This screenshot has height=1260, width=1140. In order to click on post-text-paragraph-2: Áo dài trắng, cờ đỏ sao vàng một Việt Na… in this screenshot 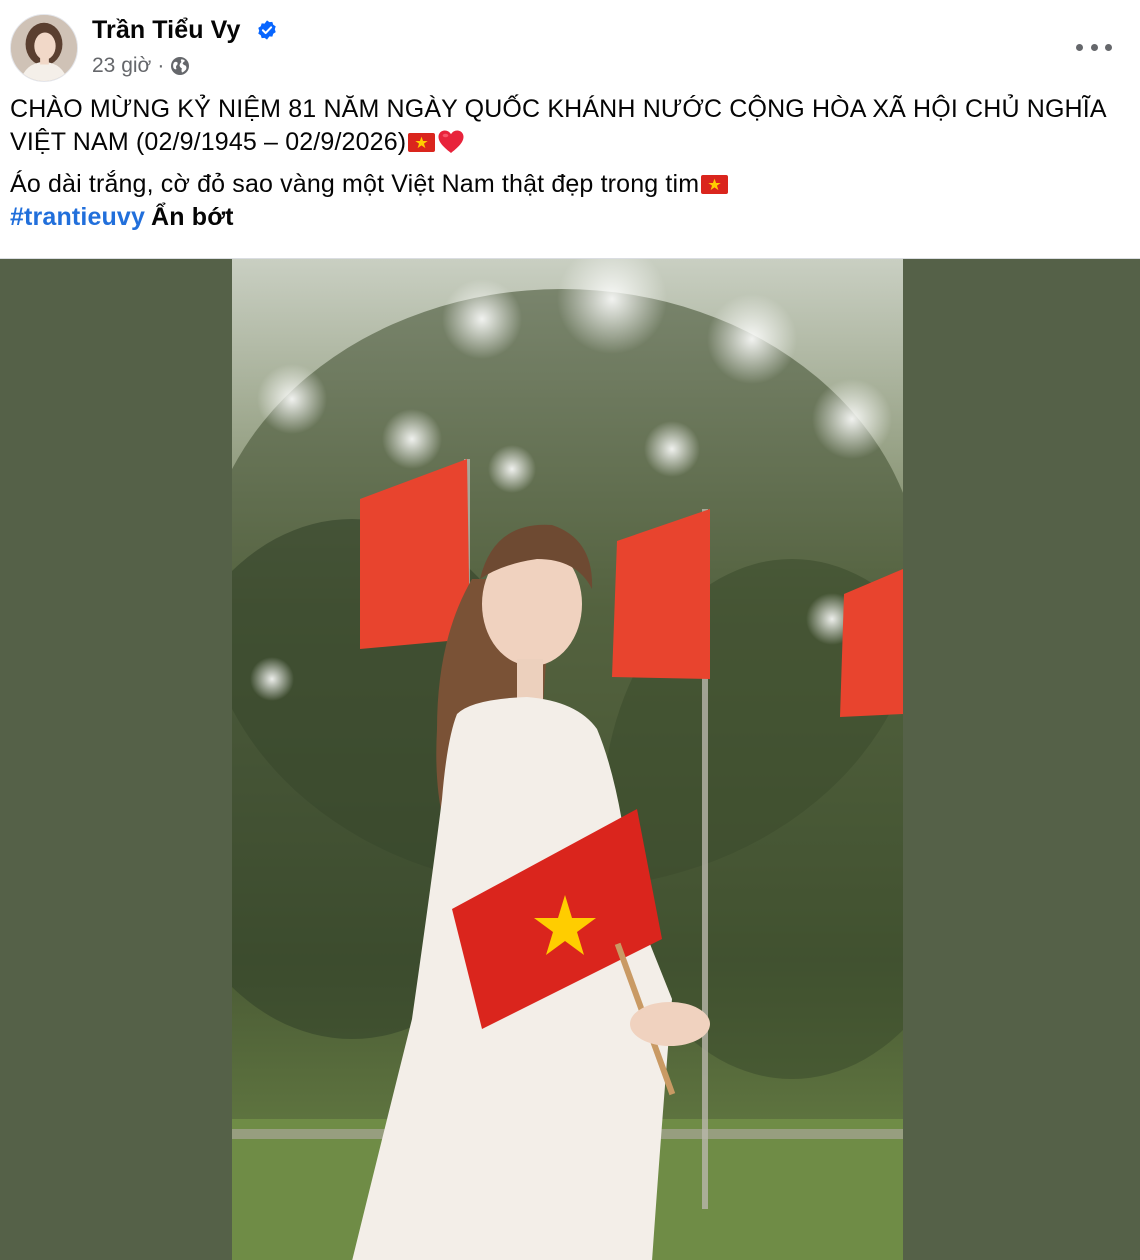, I will do `click(567, 184)`.